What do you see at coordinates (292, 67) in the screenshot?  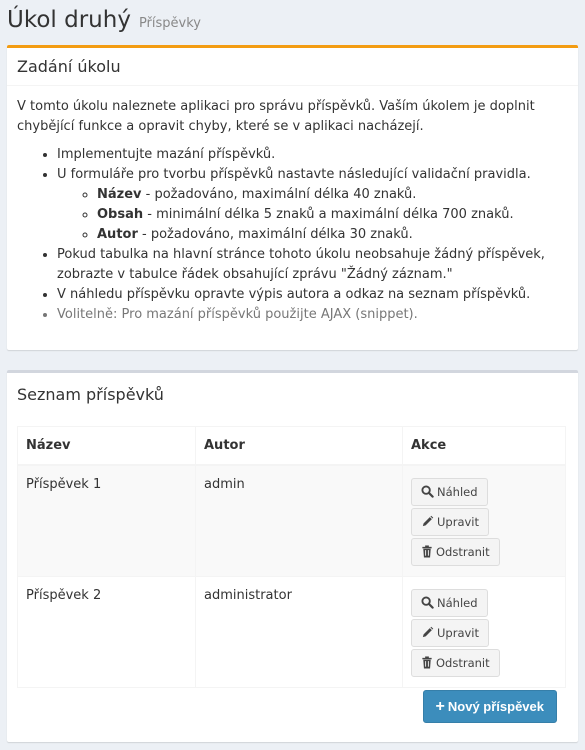 I see `assignment-box-header: Zadání úkolu` at bounding box center [292, 67].